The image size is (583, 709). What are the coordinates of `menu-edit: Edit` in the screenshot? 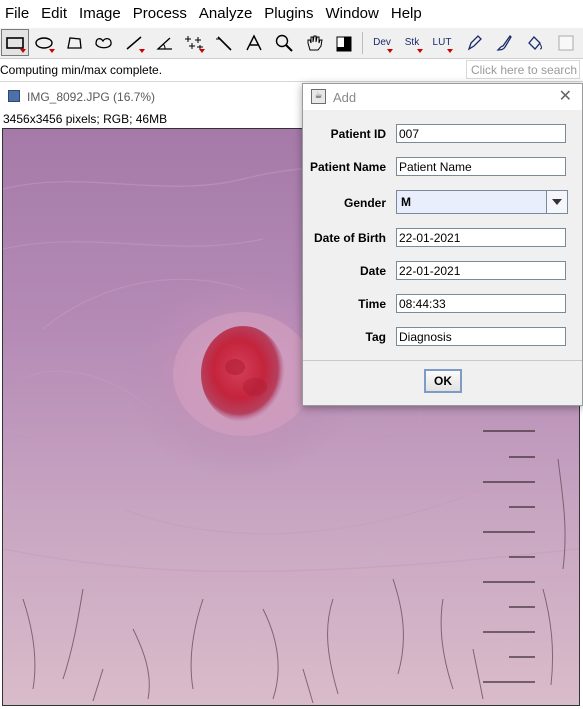 It's located at (54, 14).